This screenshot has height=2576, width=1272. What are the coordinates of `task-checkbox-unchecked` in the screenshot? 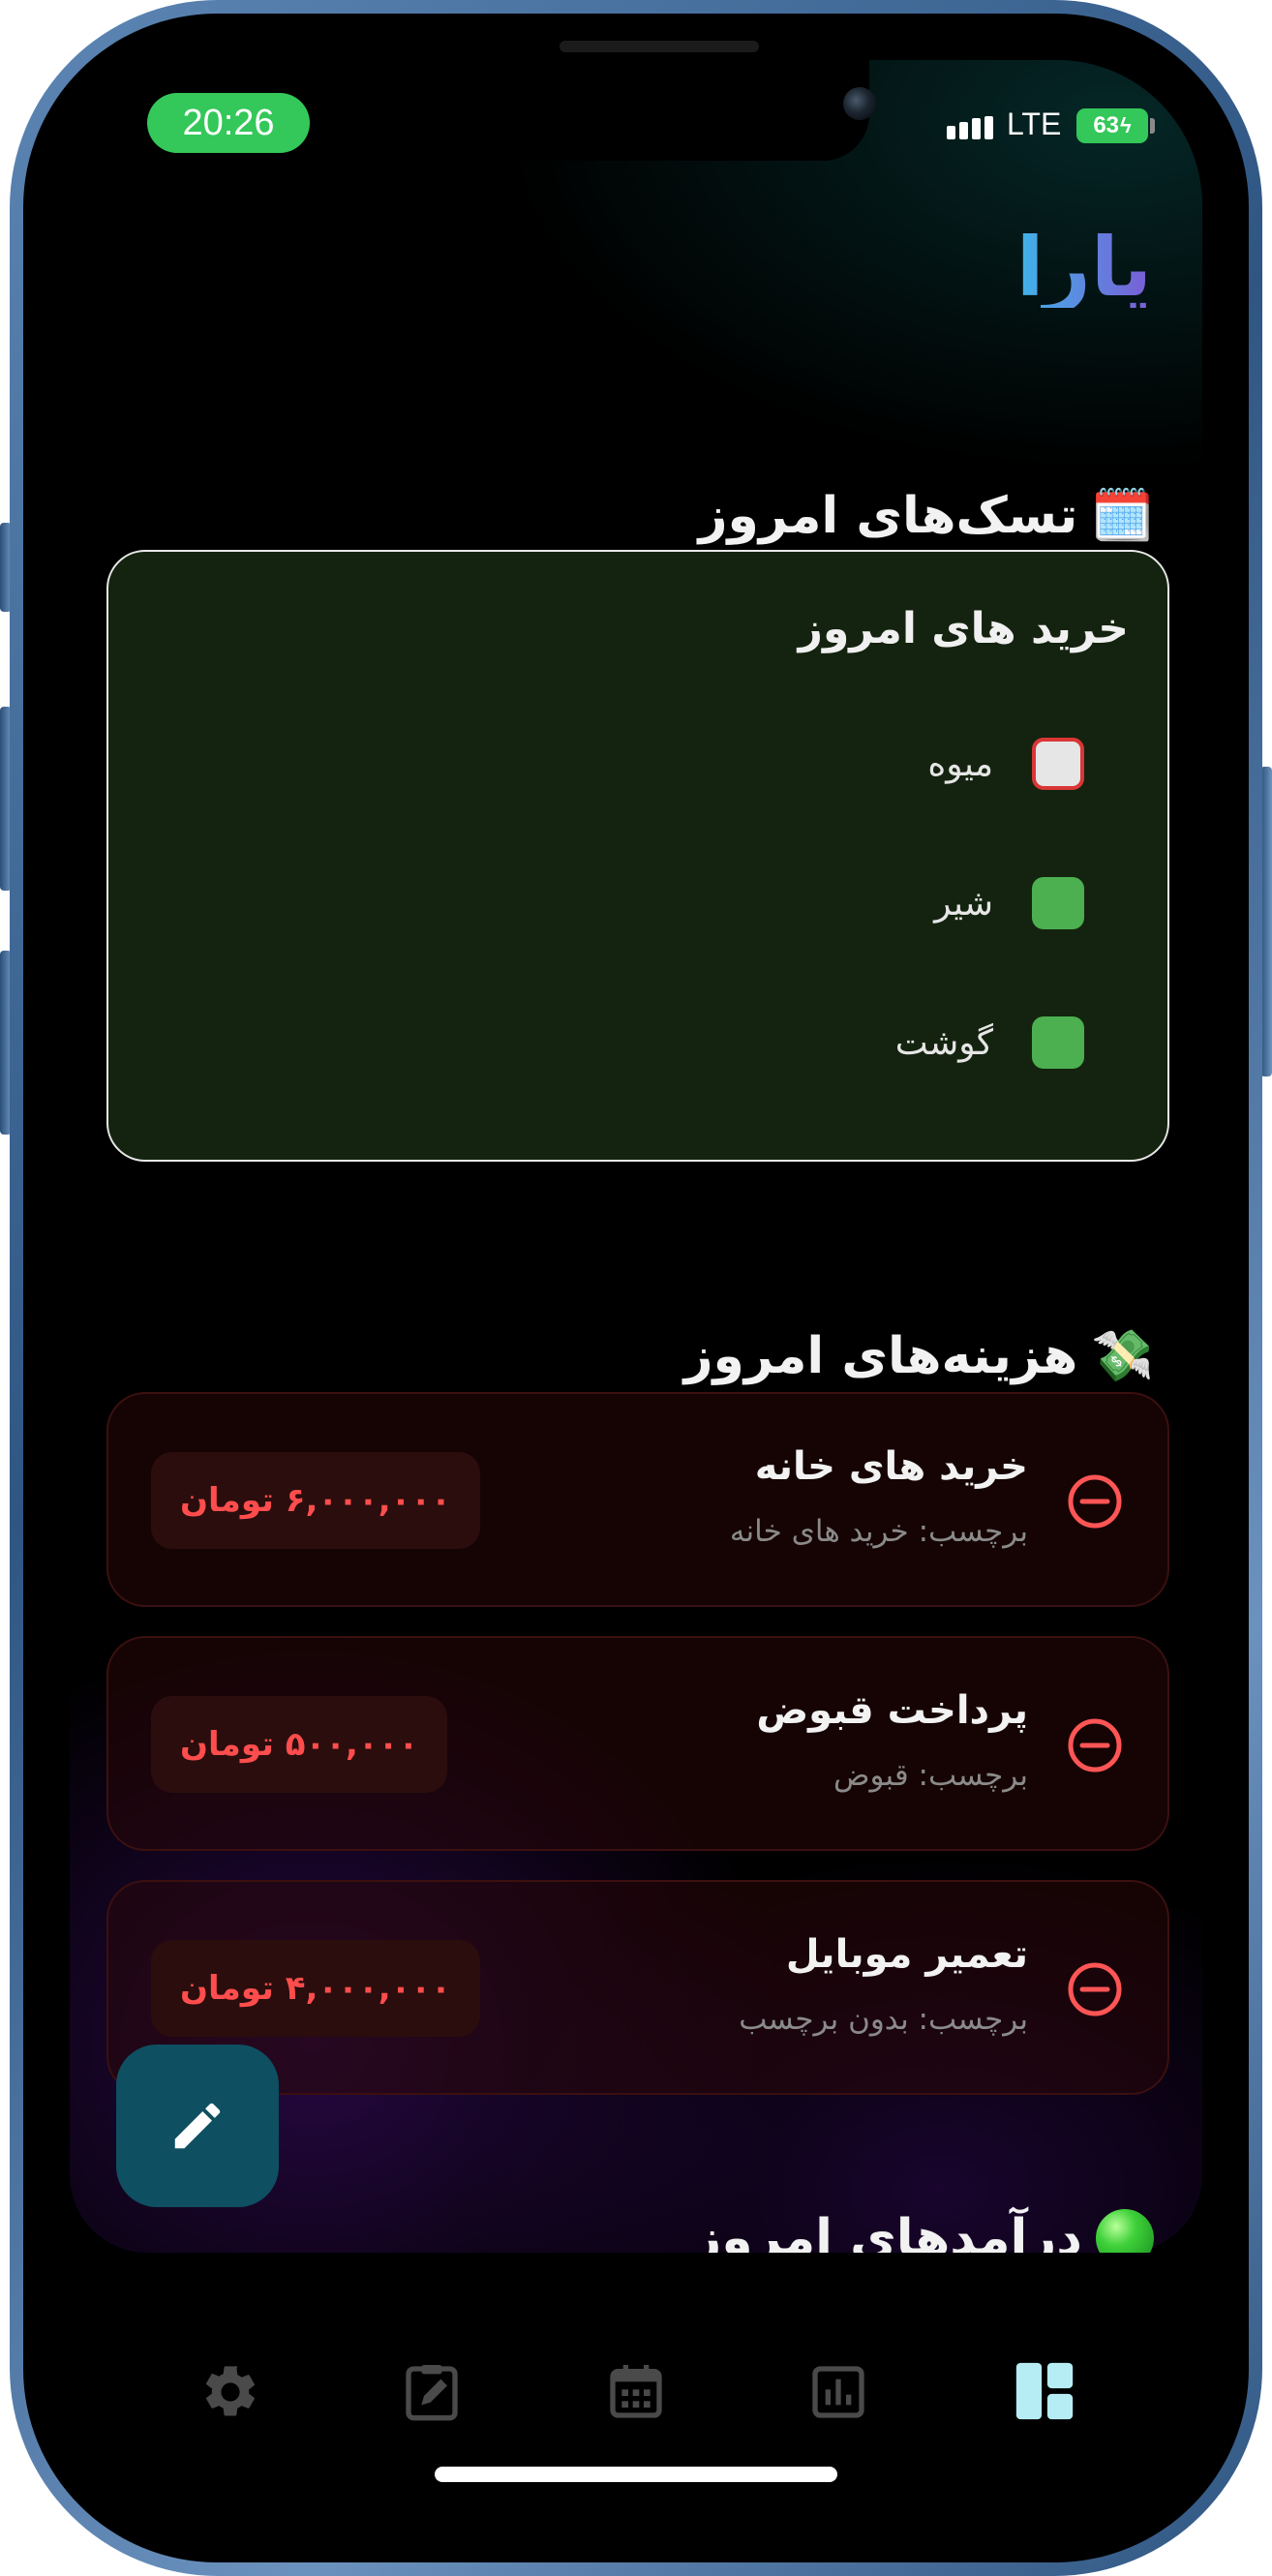 It's located at (1058, 764).